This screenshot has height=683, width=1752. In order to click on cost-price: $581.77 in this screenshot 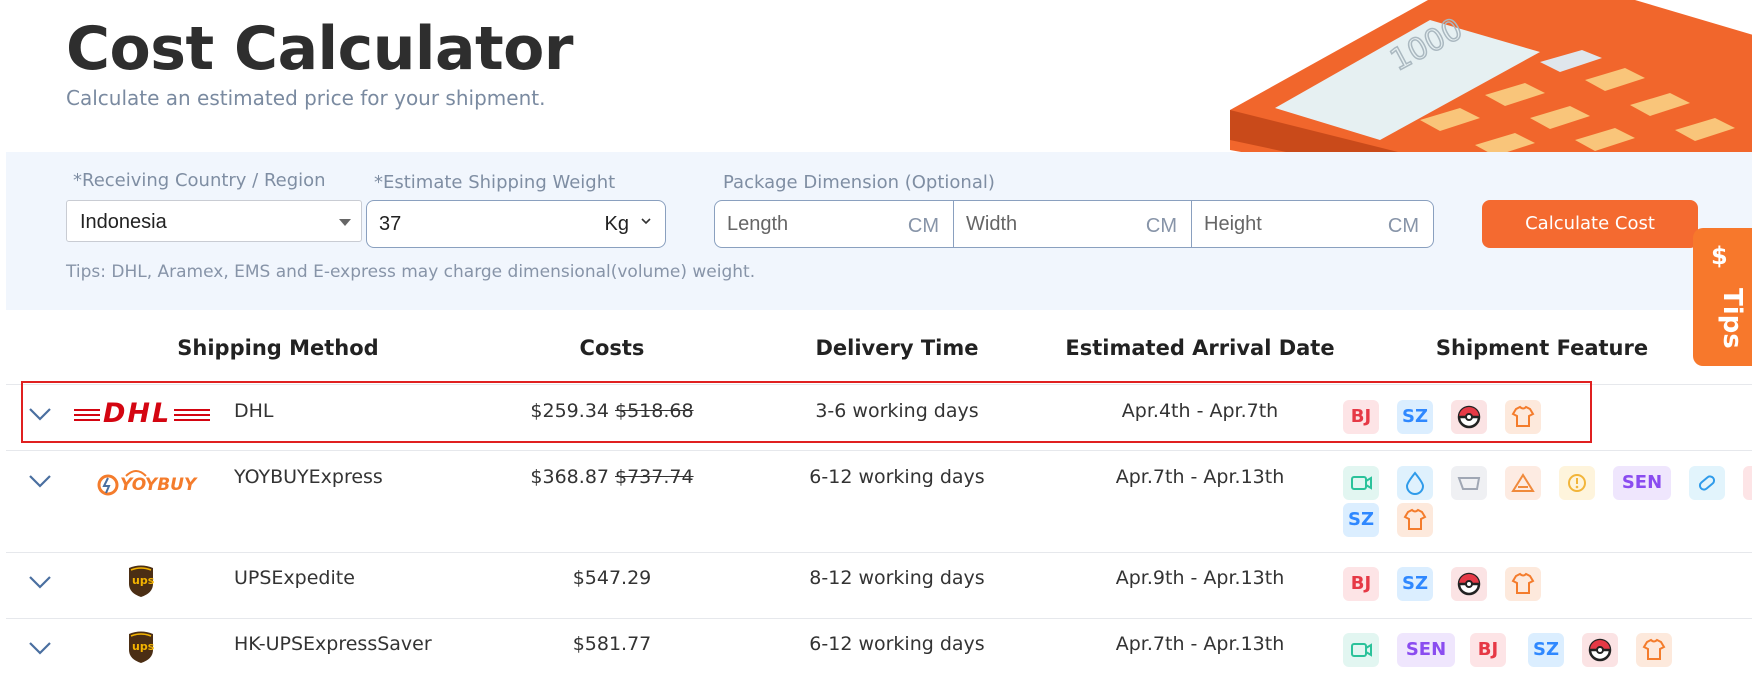, I will do `click(612, 644)`.